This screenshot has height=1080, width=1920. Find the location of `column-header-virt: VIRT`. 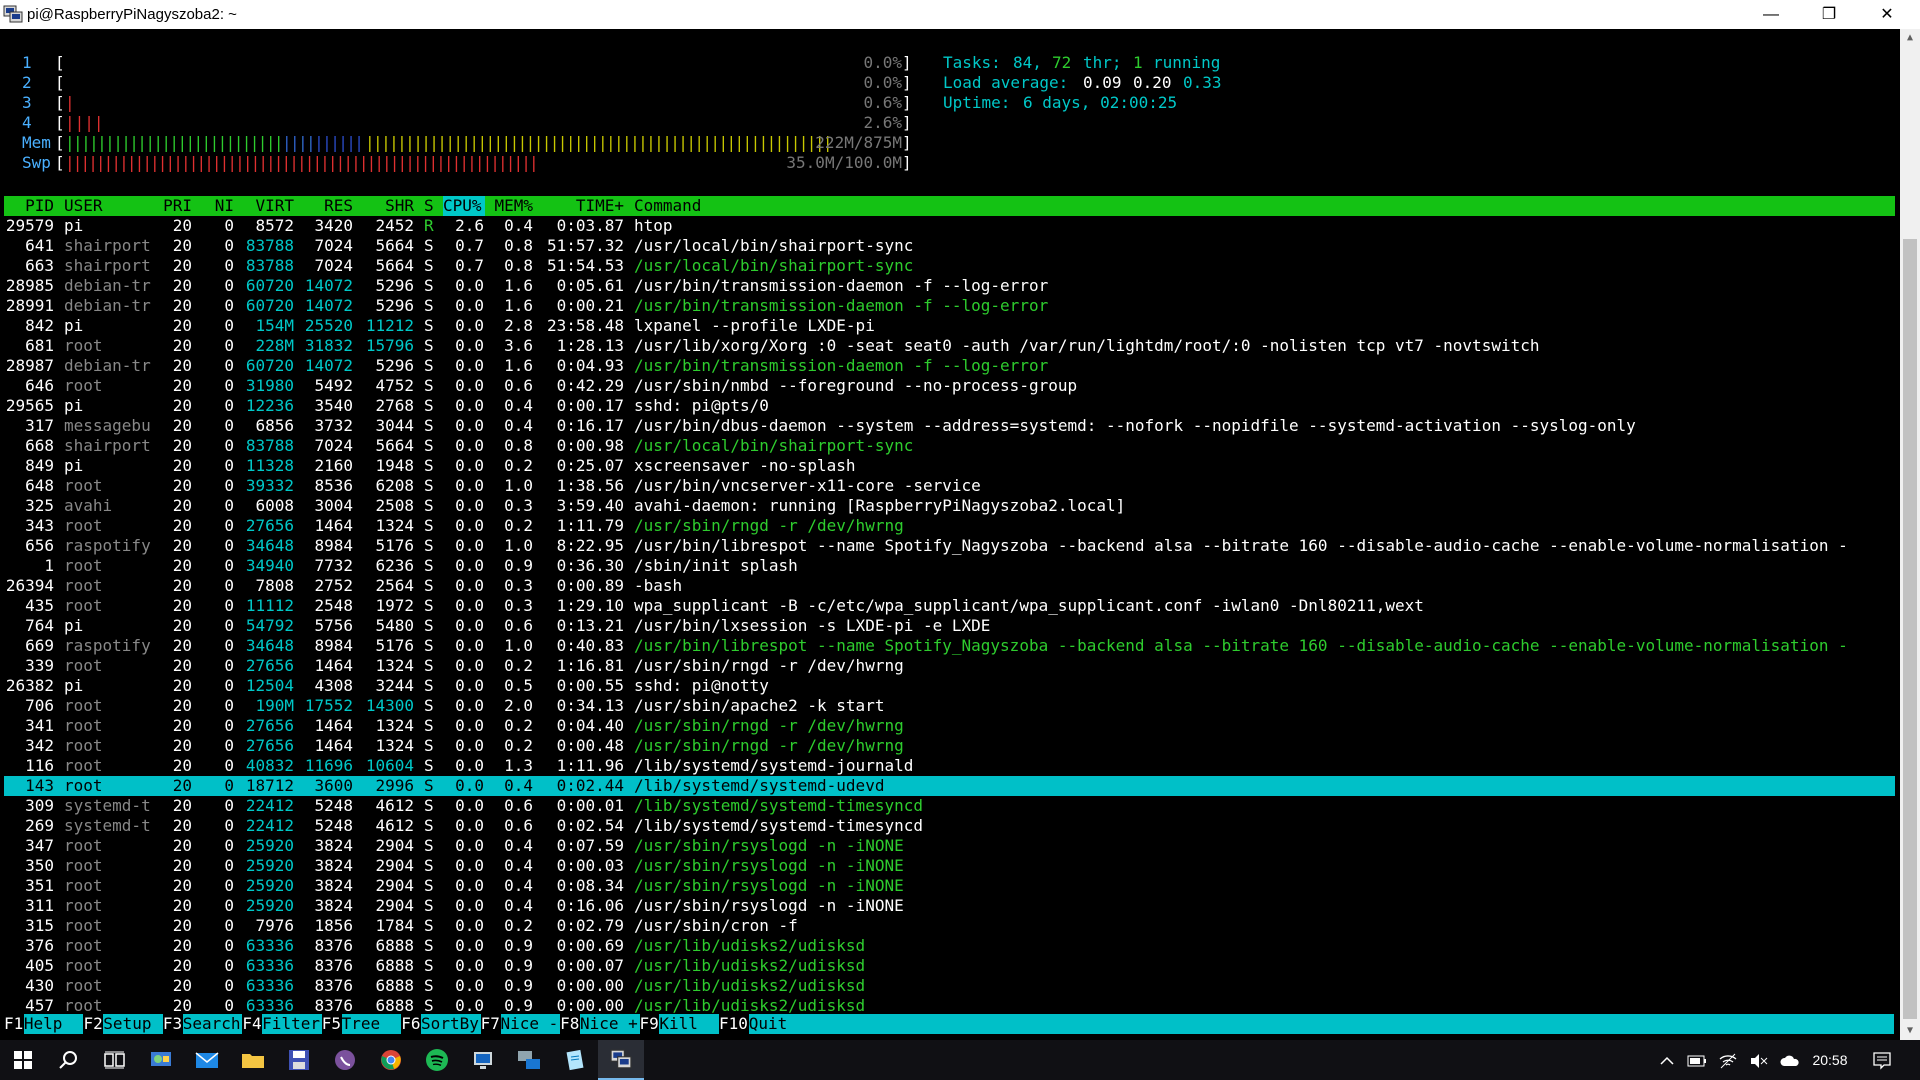

column-header-virt: VIRT is located at coordinates (264, 206).